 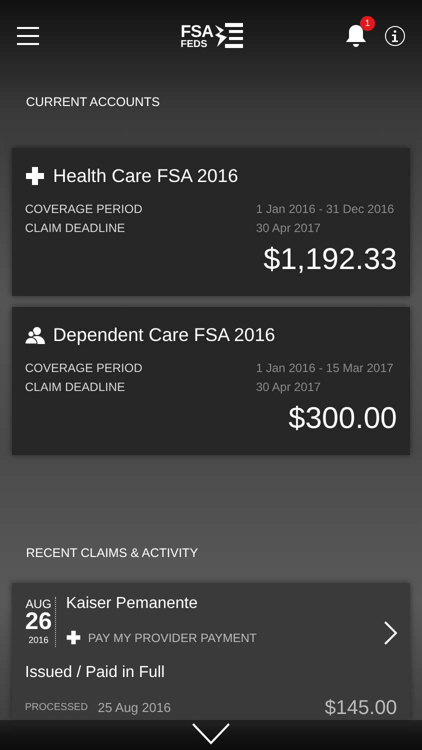 I want to click on processed-date: 25 Aug 2016, so click(x=134, y=707).